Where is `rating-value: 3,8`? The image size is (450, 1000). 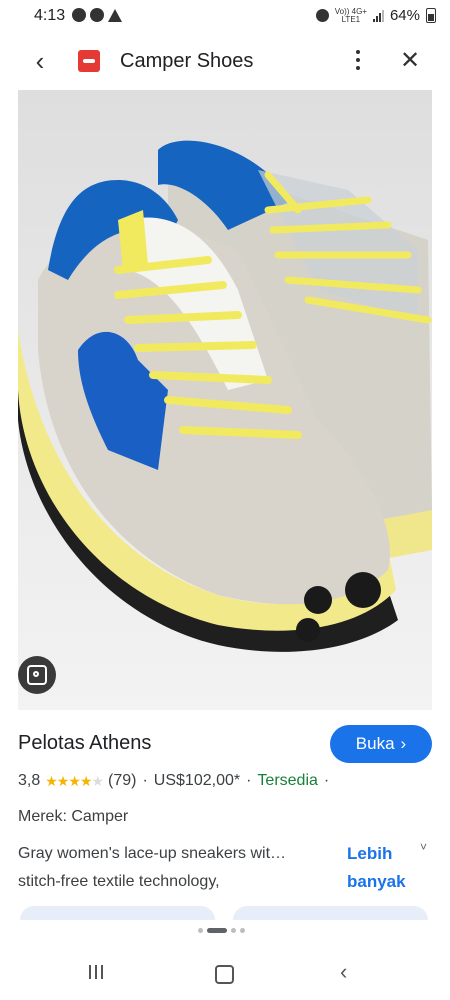 rating-value: 3,8 is located at coordinates (29, 780).